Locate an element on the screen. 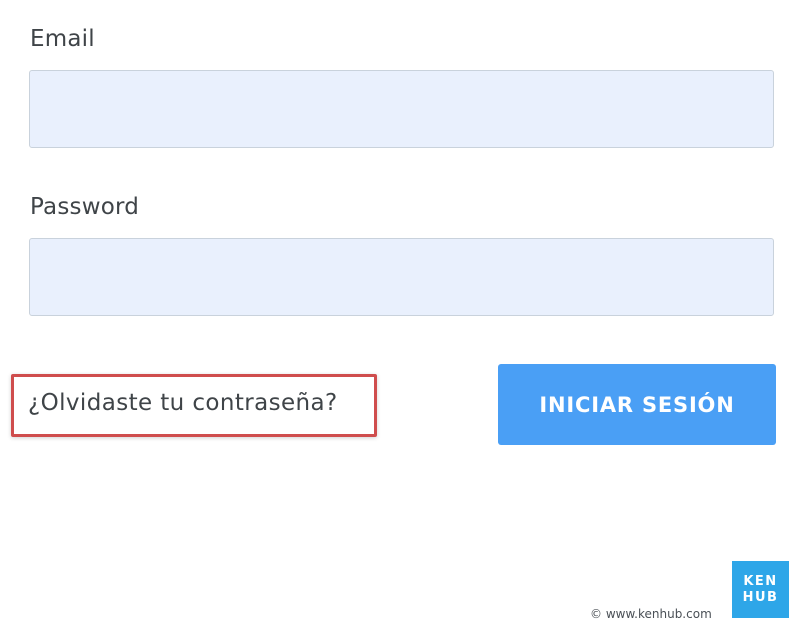  forgot-password-link: ¿Olvidaste tu contraseña? is located at coordinates (183, 403).